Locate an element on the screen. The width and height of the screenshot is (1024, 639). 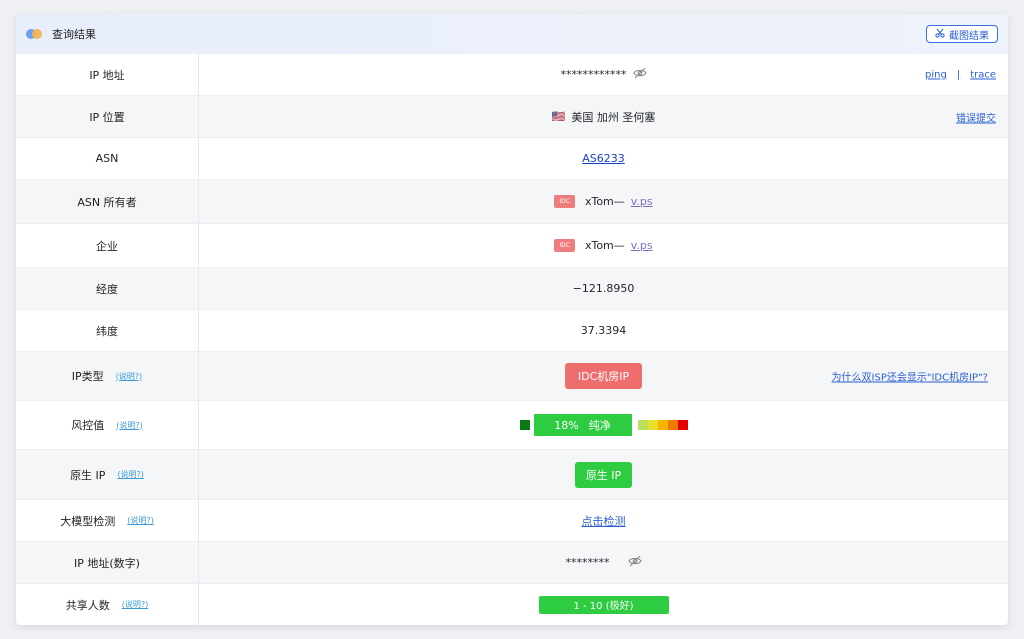
row-label: 经度 is located at coordinates (107, 288).